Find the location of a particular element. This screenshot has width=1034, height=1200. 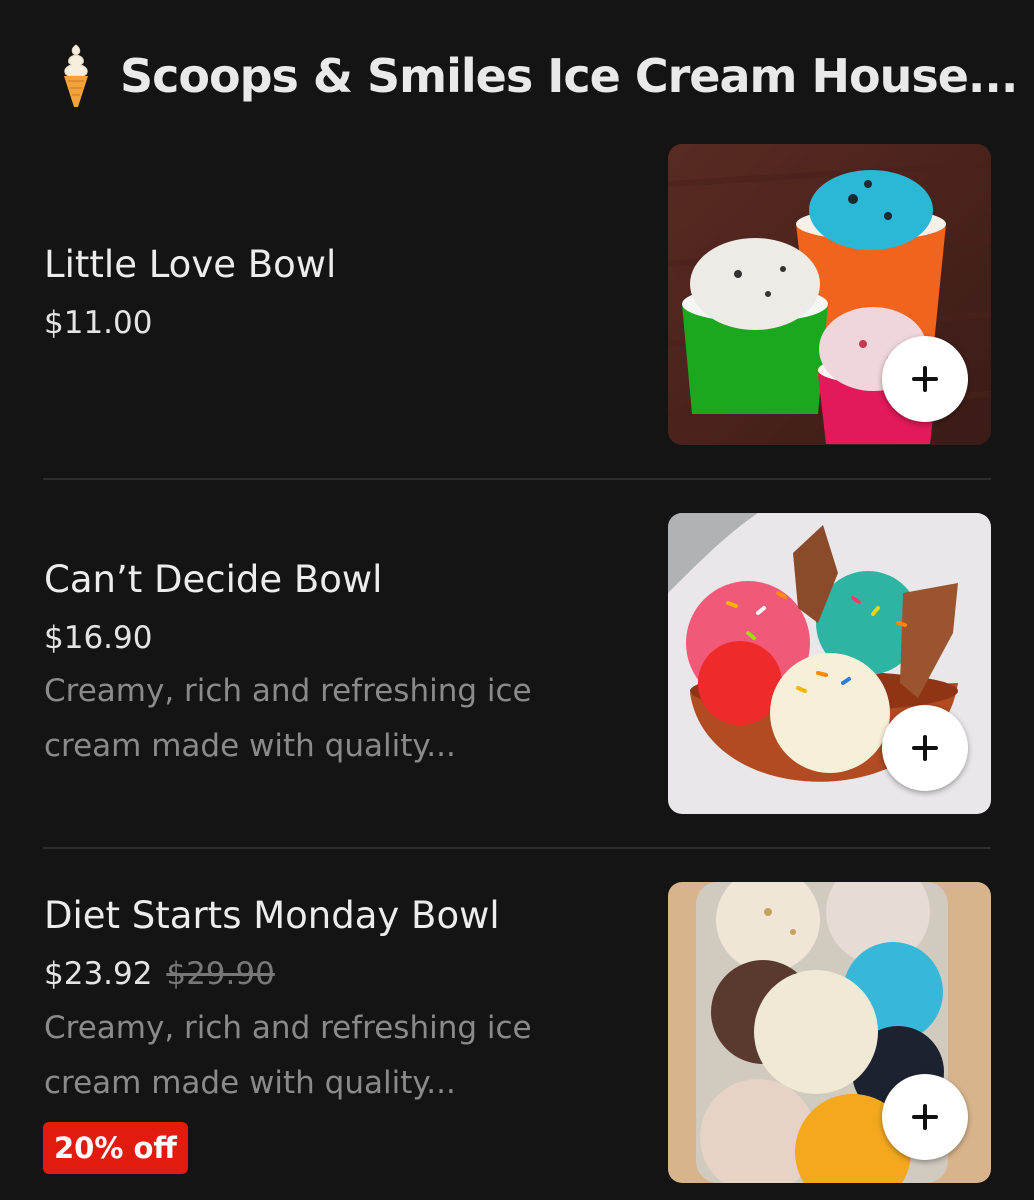

item-name: Diet Starts Monday Bowl is located at coordinates (272, 915).